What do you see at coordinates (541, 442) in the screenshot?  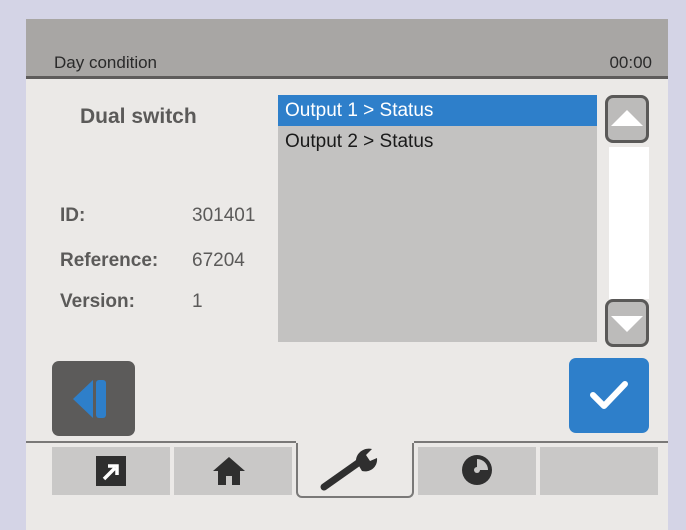 I see `tab-divider-right` at bounding box center [541, 442].